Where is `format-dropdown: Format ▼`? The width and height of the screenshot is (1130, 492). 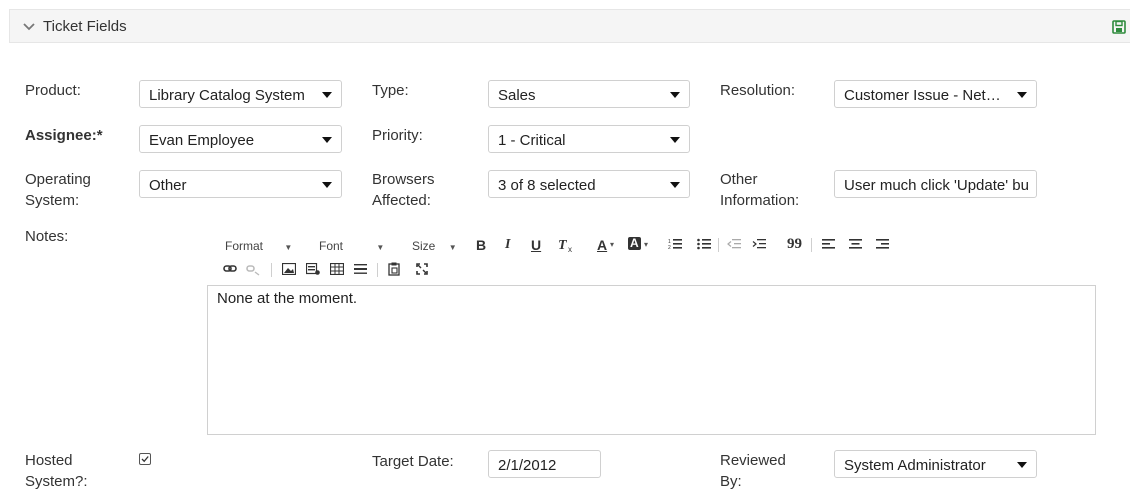
format-dropdown: Format ▼ is located at coordinates (258, 246).